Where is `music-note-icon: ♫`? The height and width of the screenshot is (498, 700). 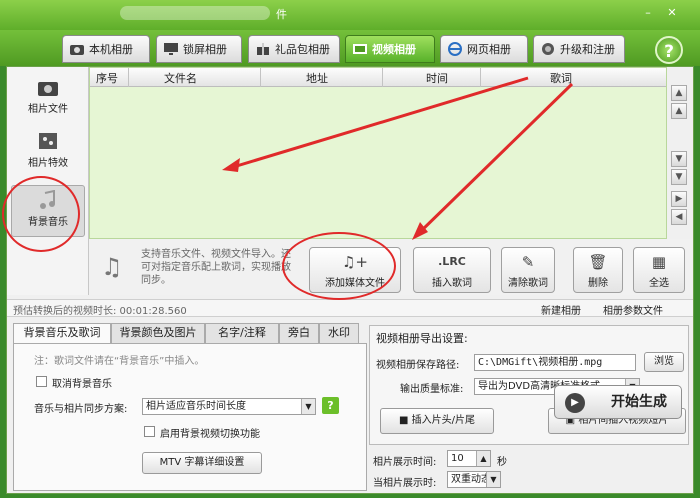 music-note-icon: ♫ is located at coordinates (112, 267).